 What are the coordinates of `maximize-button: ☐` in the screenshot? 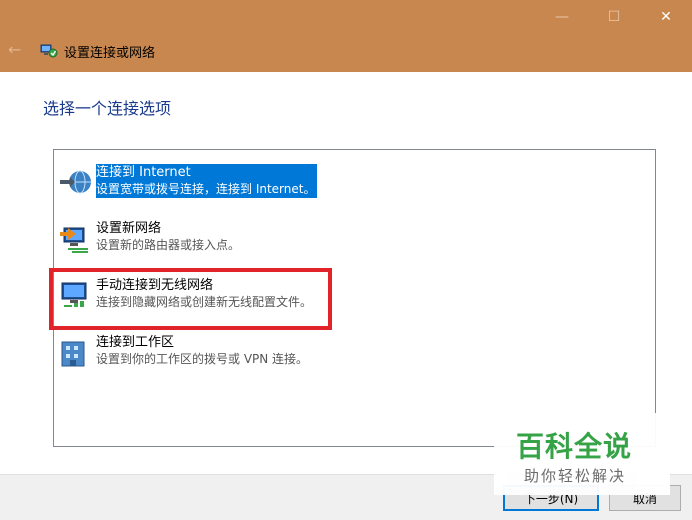 It's located at (614, 17).